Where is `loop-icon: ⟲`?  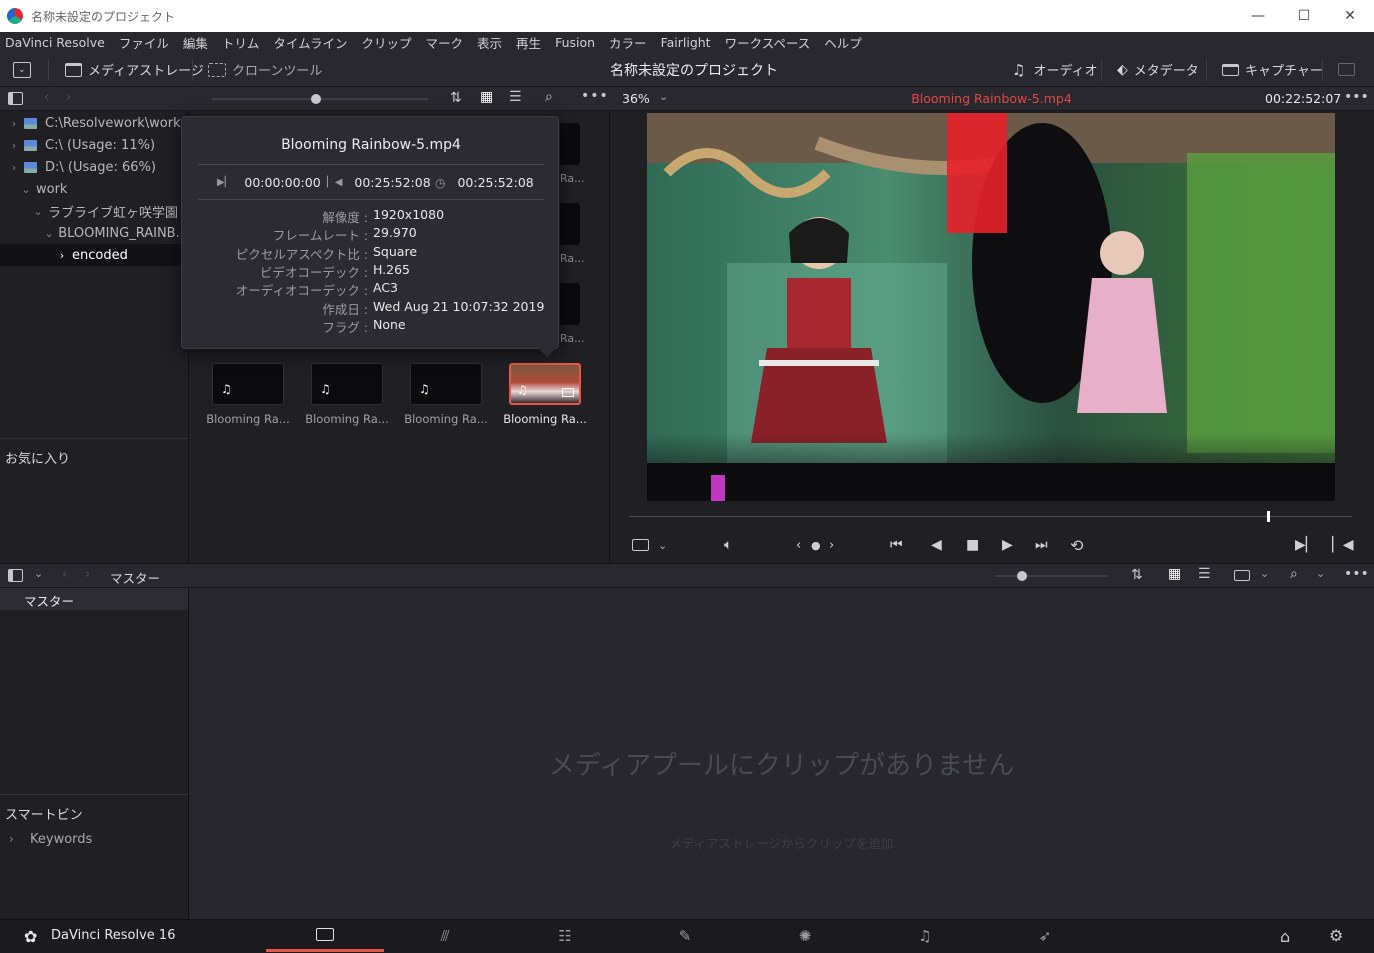 loop-icon: ⟲ is located at coordinates (1076, 545).